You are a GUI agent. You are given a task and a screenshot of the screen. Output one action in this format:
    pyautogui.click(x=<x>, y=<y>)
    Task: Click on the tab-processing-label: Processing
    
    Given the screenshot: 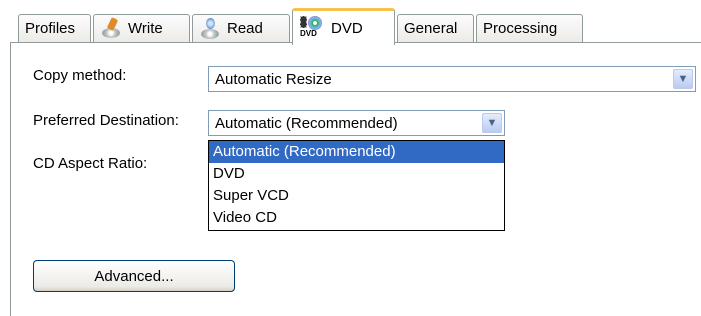 What is the action you would take?
    pyautogui.click(x=520, y=28)
    